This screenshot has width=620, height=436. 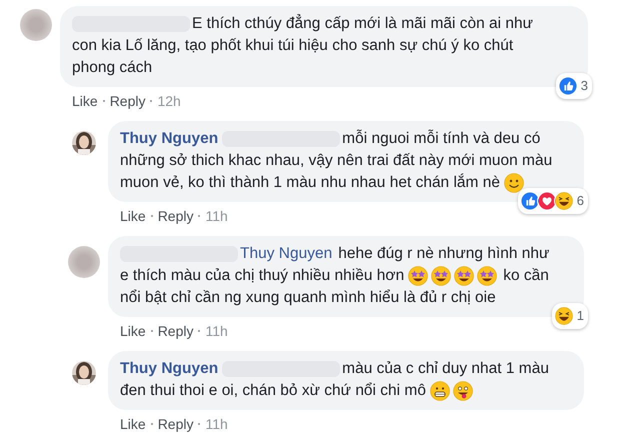 What do you see at coordinates (445, 369) in the screenshot?
I see `comment-text: màu của c chỉ duy nhat 1 màu` at bounding box center [445, 369].